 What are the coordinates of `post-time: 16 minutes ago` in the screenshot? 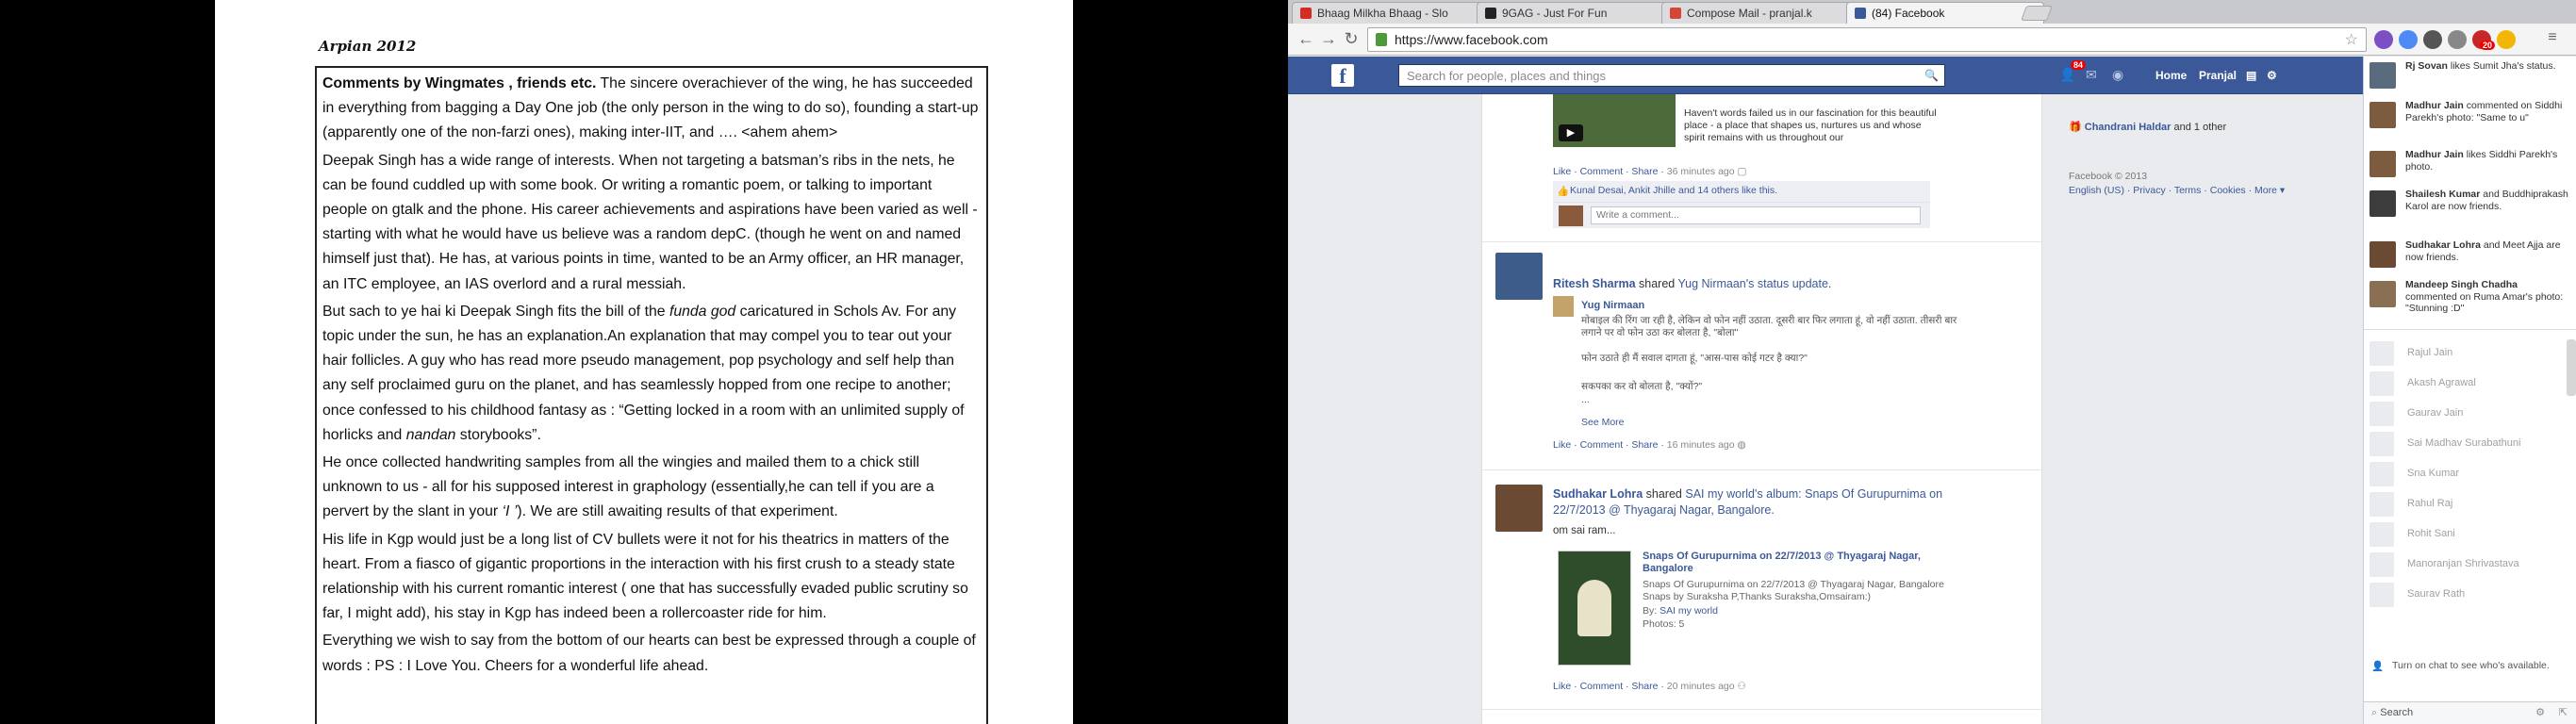 It's located at (1701, 445).